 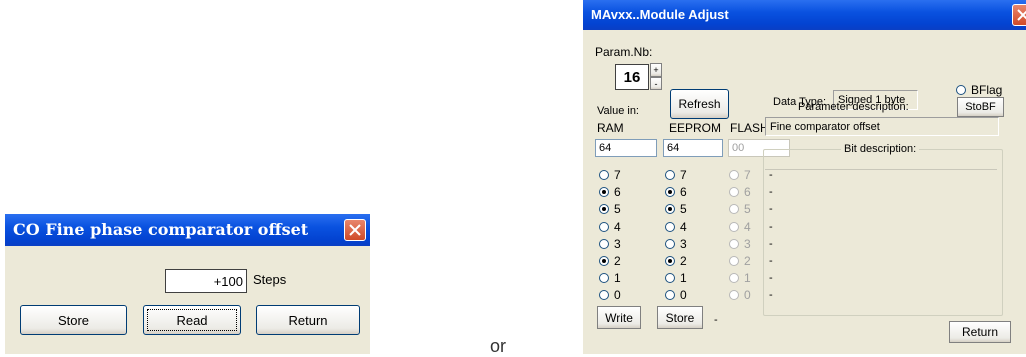 What do you see at coordinates (676, 295) in the screenshot?
I see `eeprom-bit-0-radio: 0` at bounding box center [676, 295].